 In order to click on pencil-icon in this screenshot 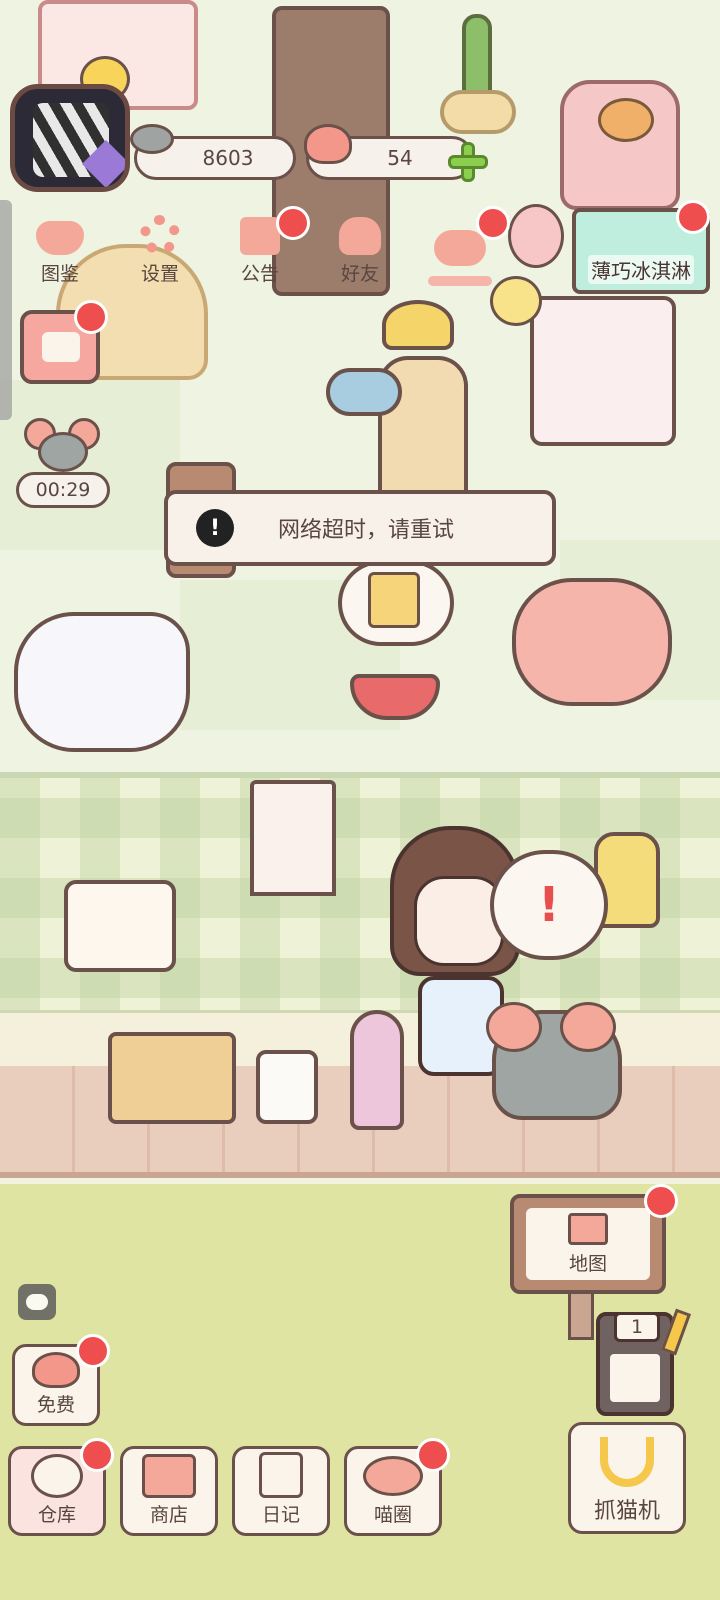, I will do `click(61, 347)`.